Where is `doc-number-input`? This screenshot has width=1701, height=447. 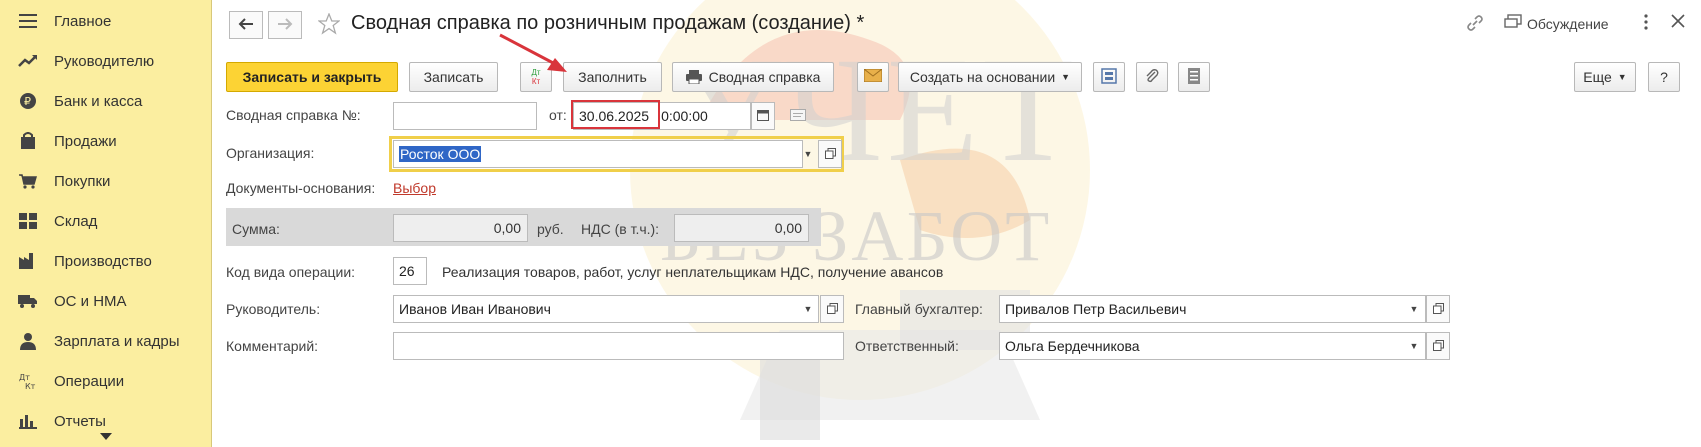 doc-number-input is located at coordinates (465, 116).